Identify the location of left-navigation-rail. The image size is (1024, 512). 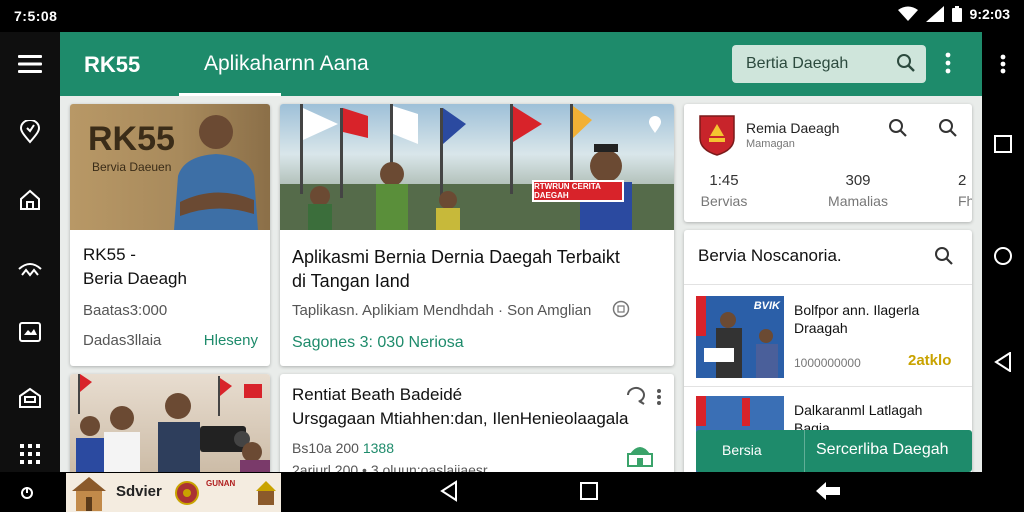
(30, 252).